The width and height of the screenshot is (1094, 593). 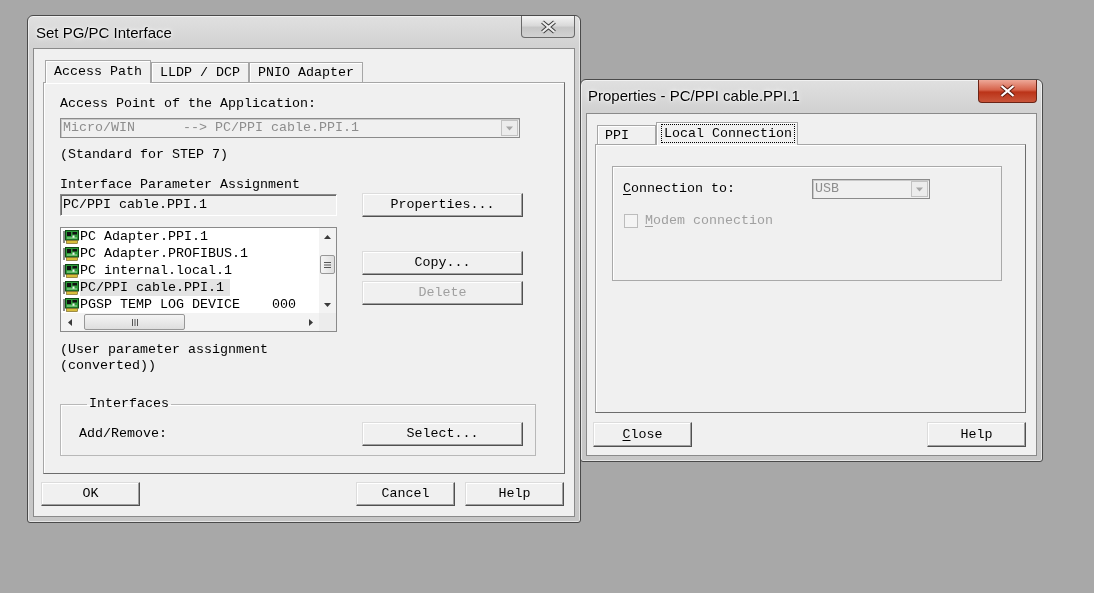 What do you see at coordinates (626, 134) in the screenshot?
I see `tab: PPI` at bounding box center [626, 134].